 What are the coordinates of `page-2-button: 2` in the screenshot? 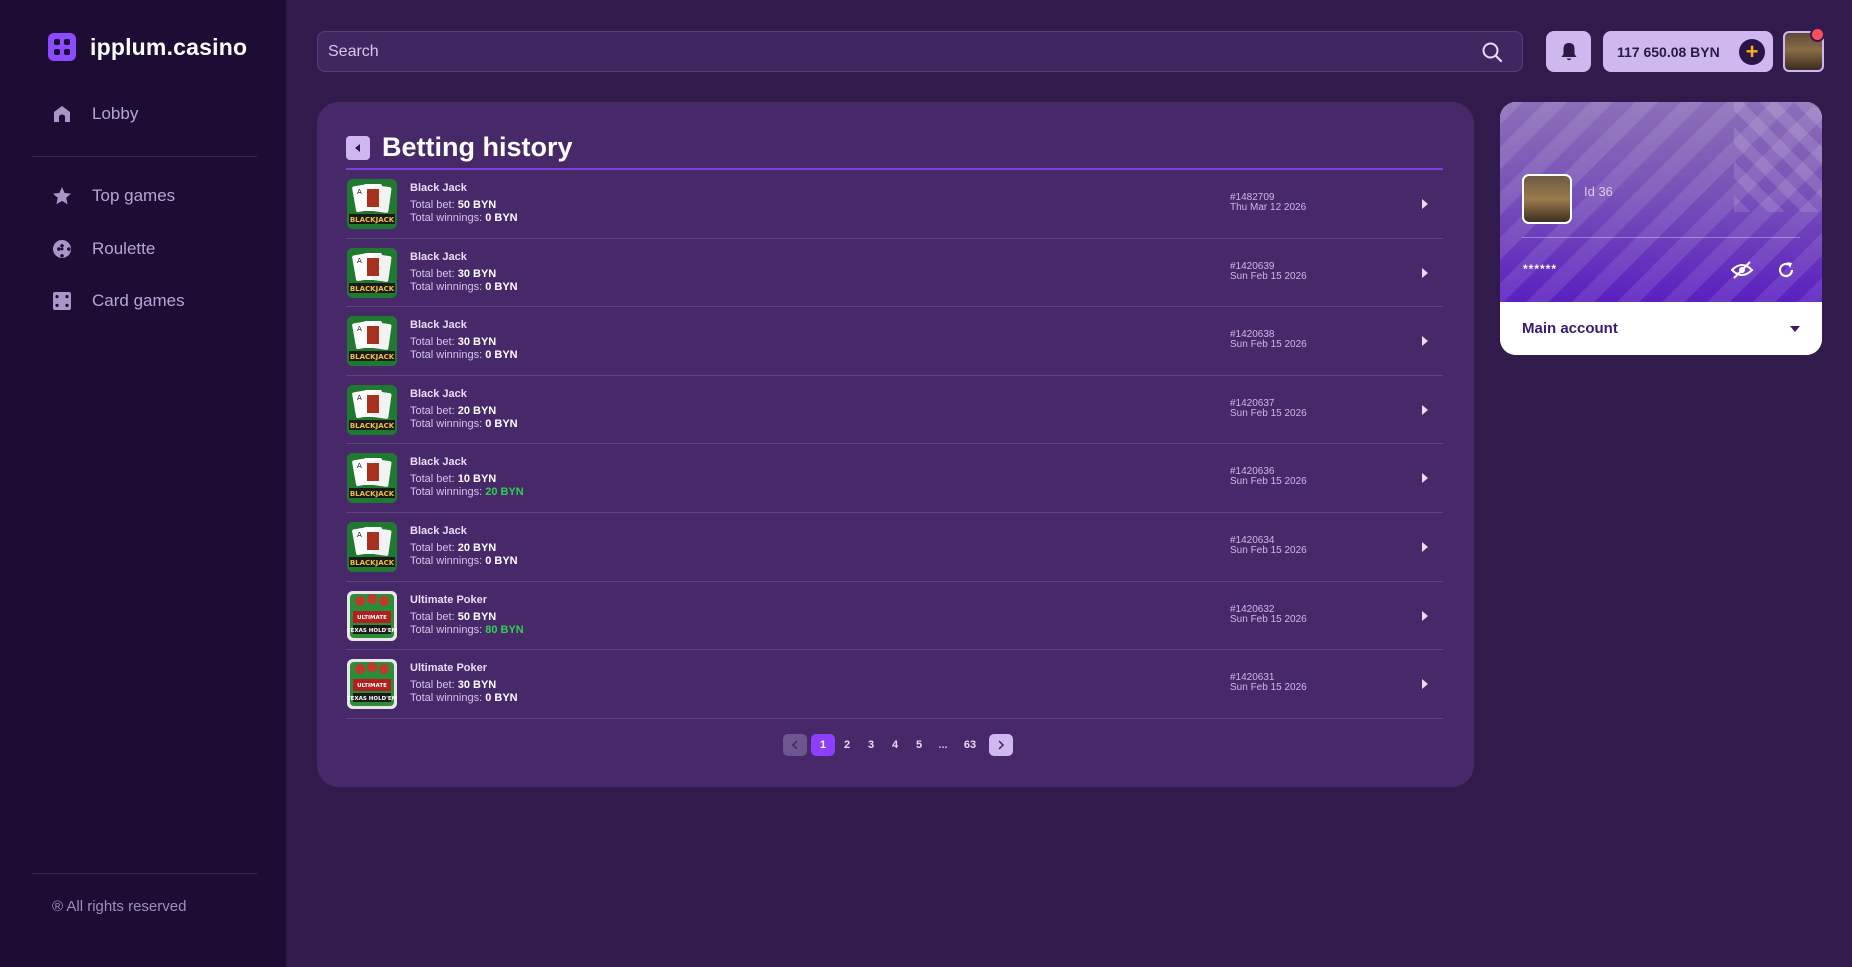 It's located at (847, 745).